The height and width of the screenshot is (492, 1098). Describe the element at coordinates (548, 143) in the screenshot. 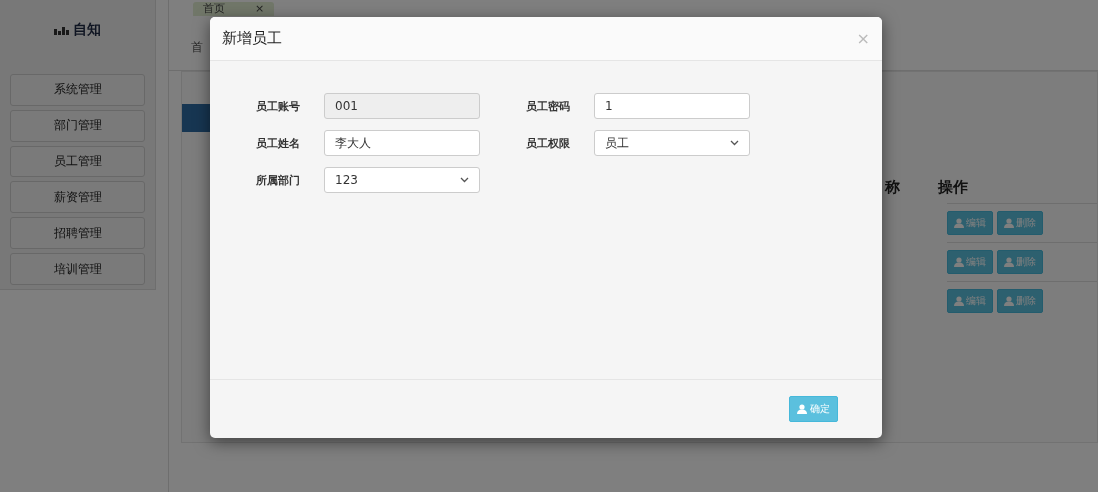

I see `field-label: 员工权限` at that location.